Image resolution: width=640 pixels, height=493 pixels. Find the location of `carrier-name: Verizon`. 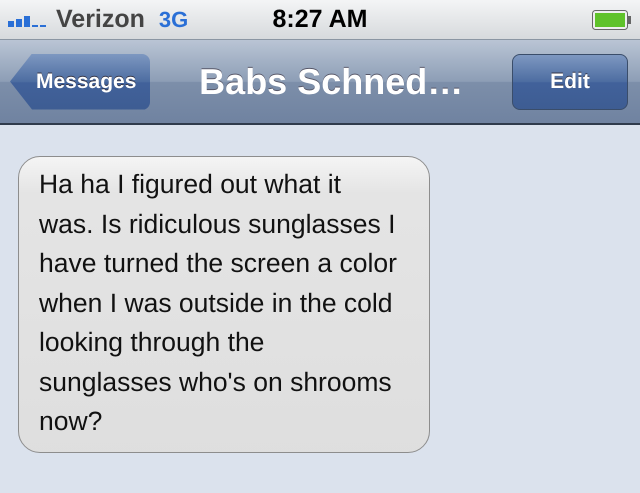

carrier-name: Verizon is located at coordinates (100, 19).